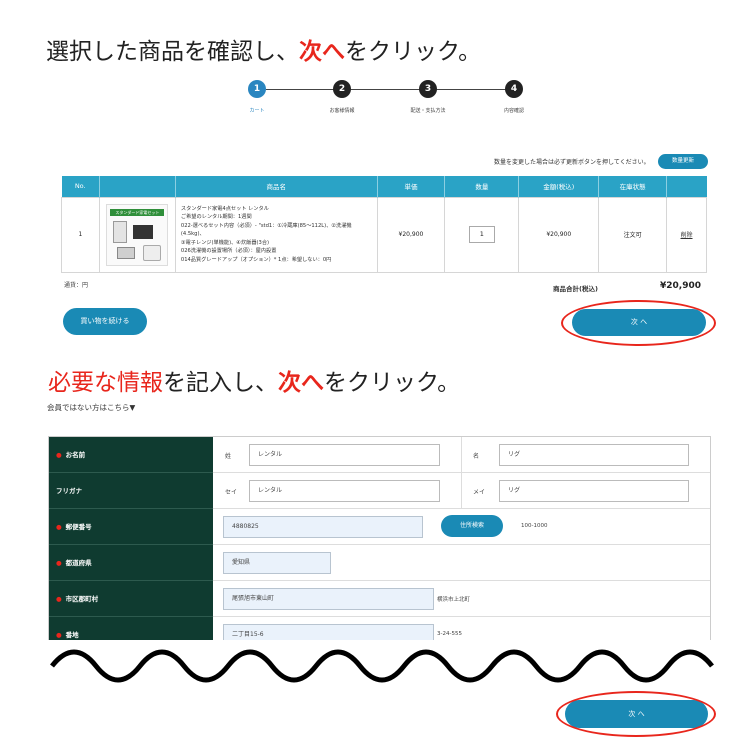 The width and height of the screenshot is (750, 750). I want to click on product-image: スタンダード家電セット, so click(137, 234).